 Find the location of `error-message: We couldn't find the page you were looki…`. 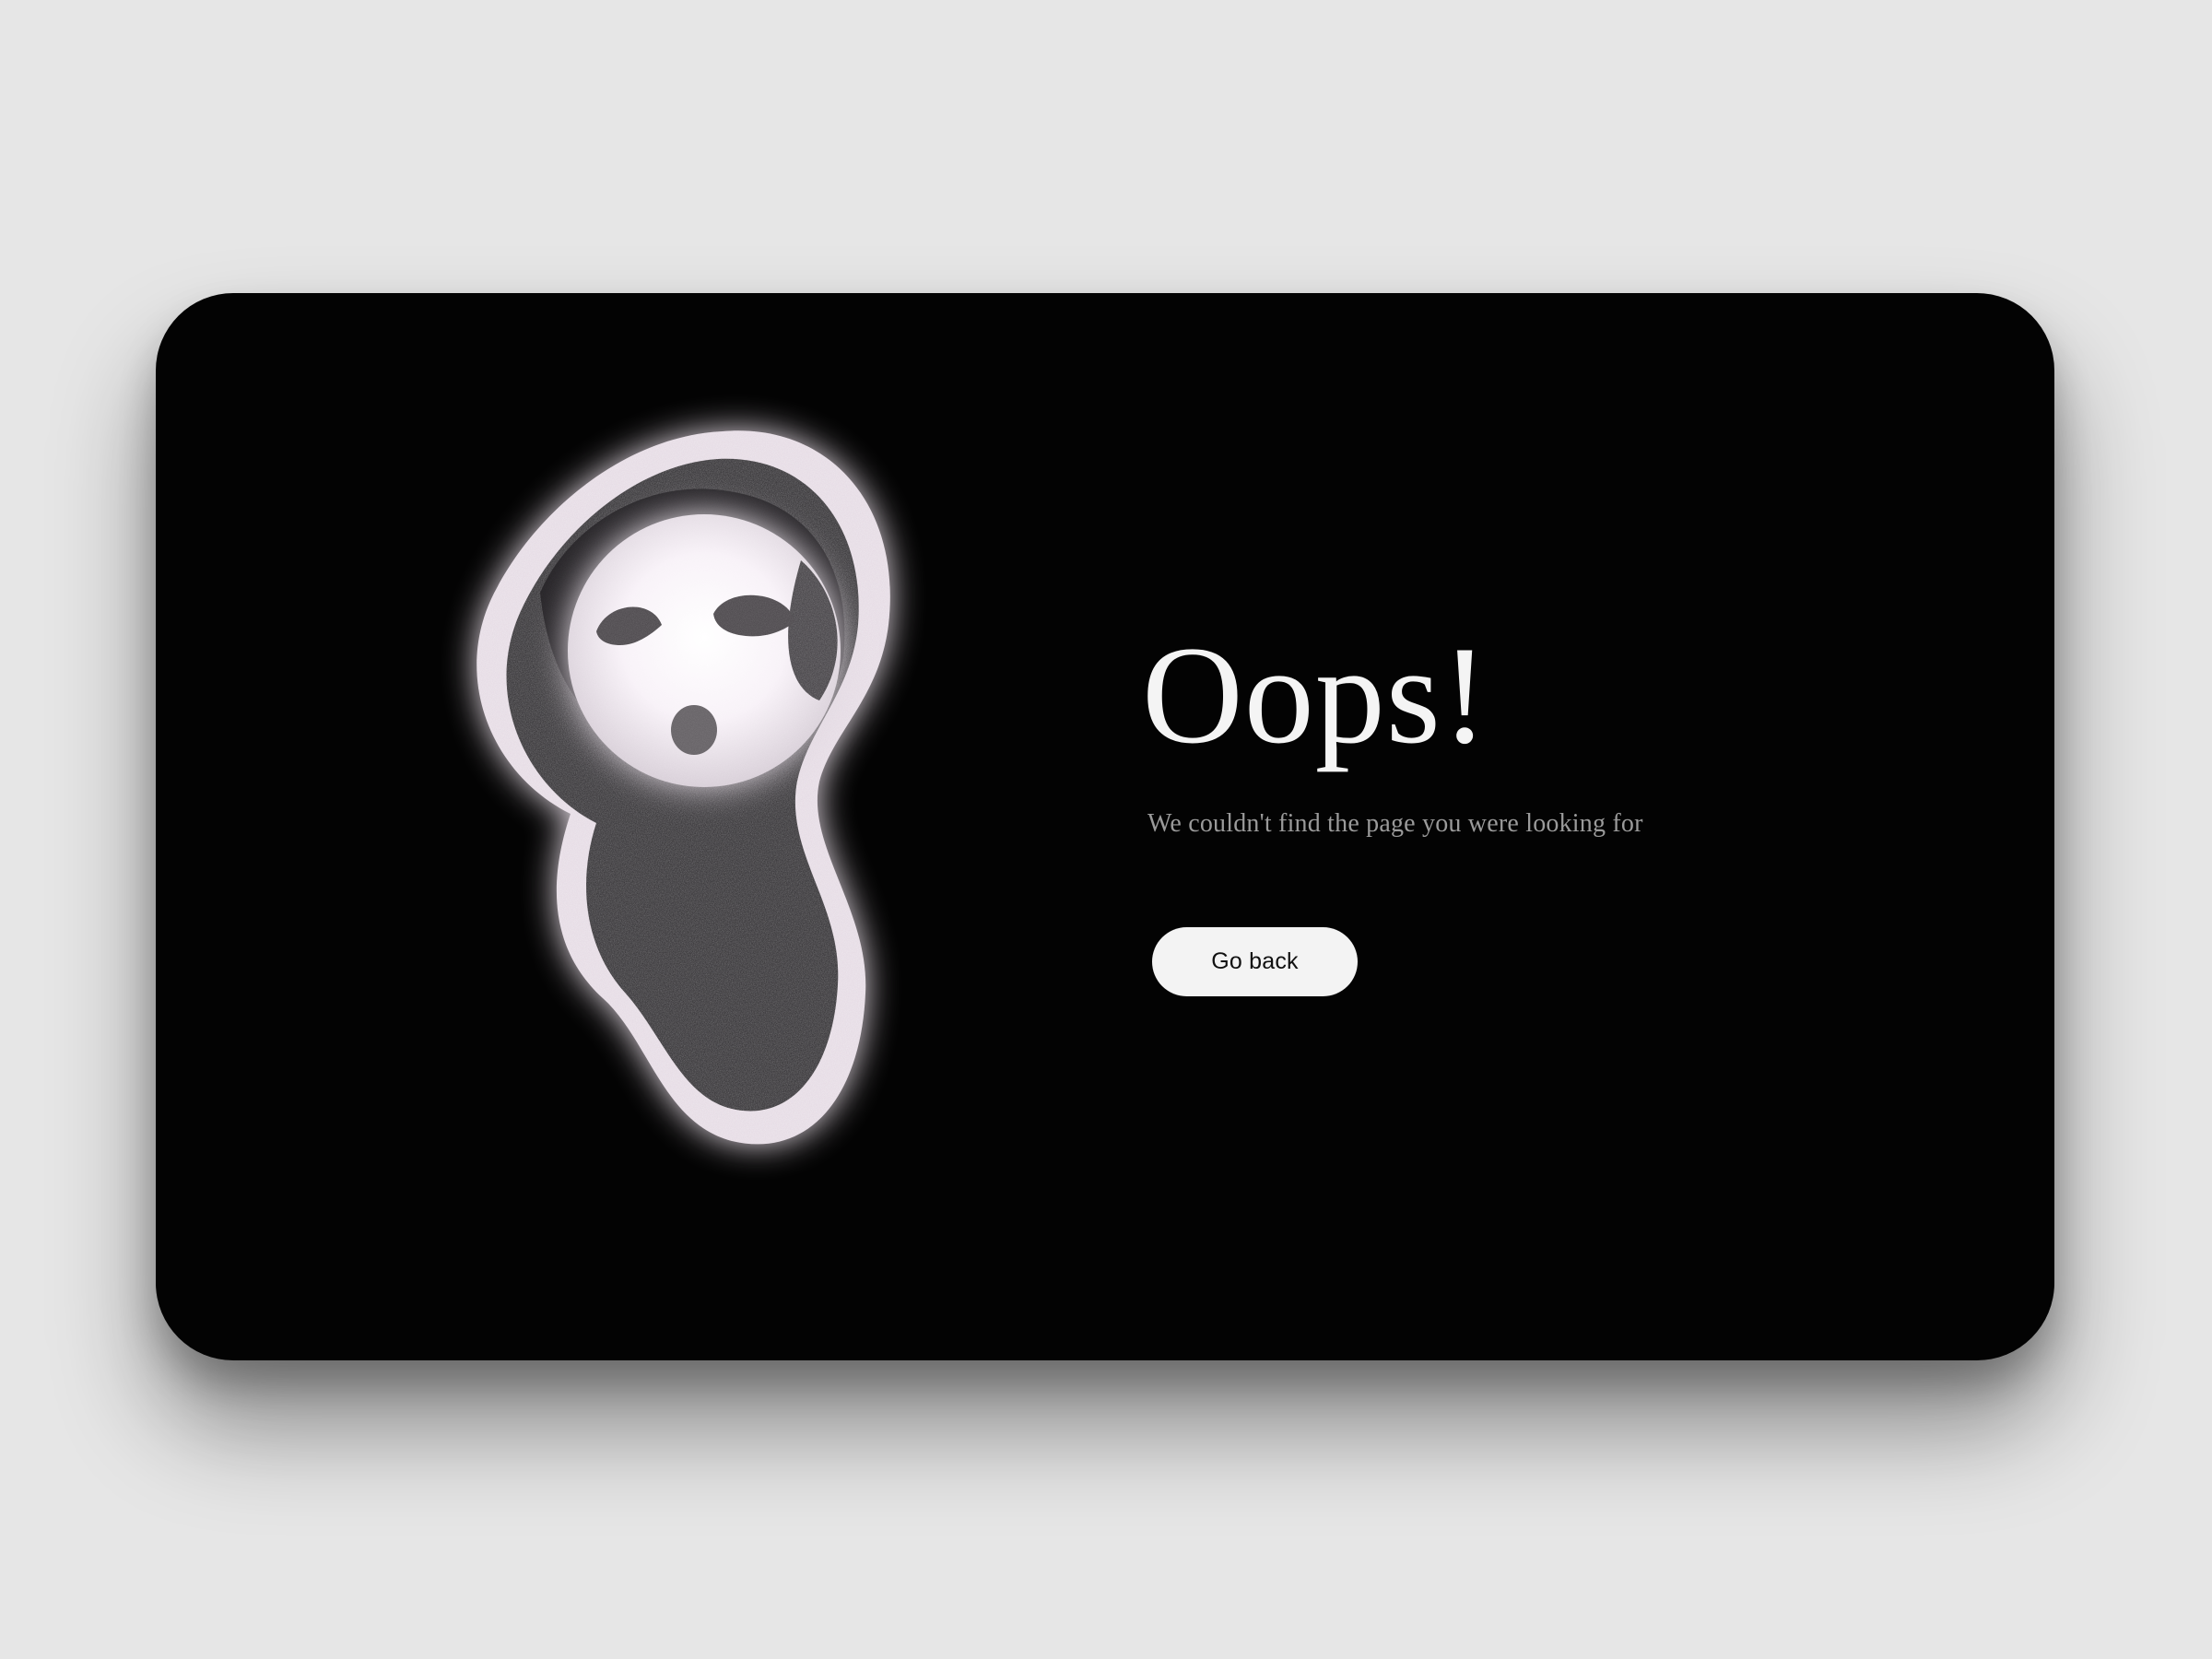

error-message: We couldn't find the page you were looki… is located at coordinates (1395, 823).